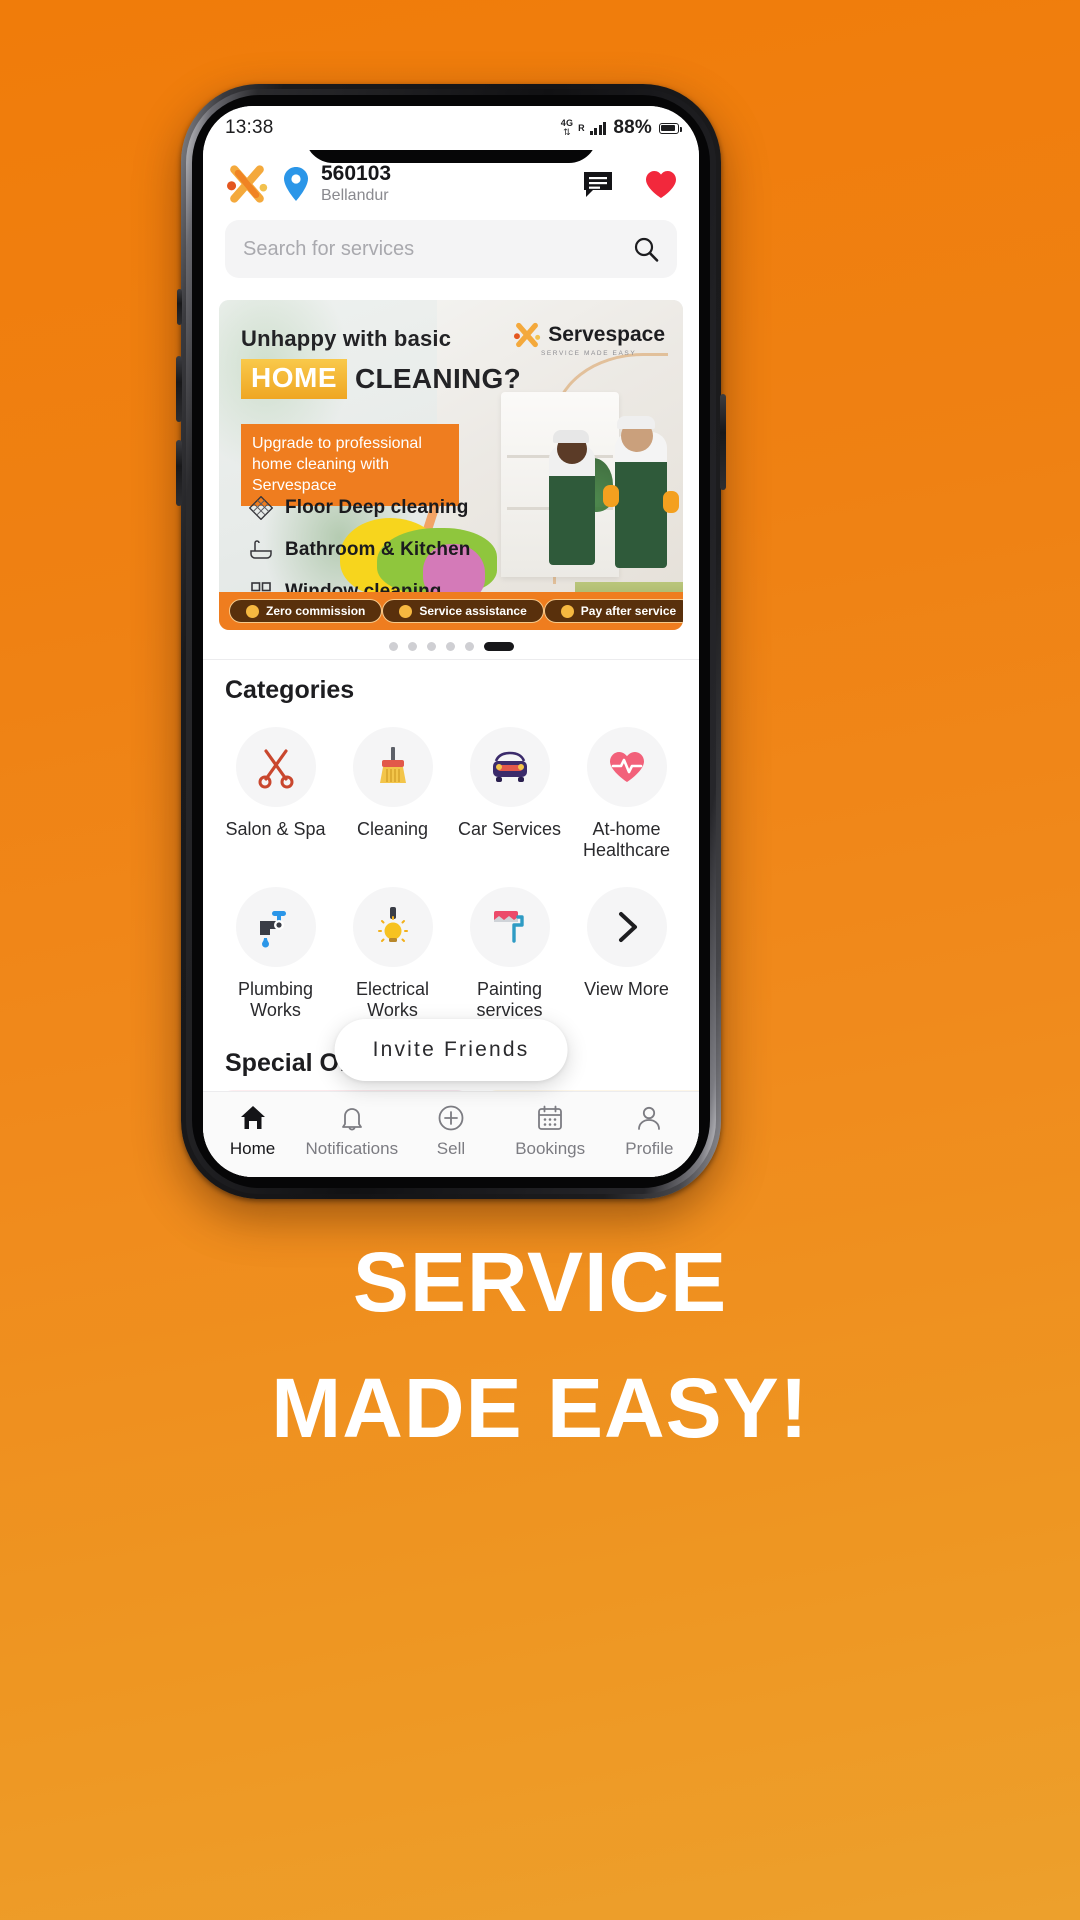 This screenshot has width=1080, height=1920. What do you see at coordinates (626, 988) in the screenshot?
I see `category-label: View More` at bounding box center [626, 988].